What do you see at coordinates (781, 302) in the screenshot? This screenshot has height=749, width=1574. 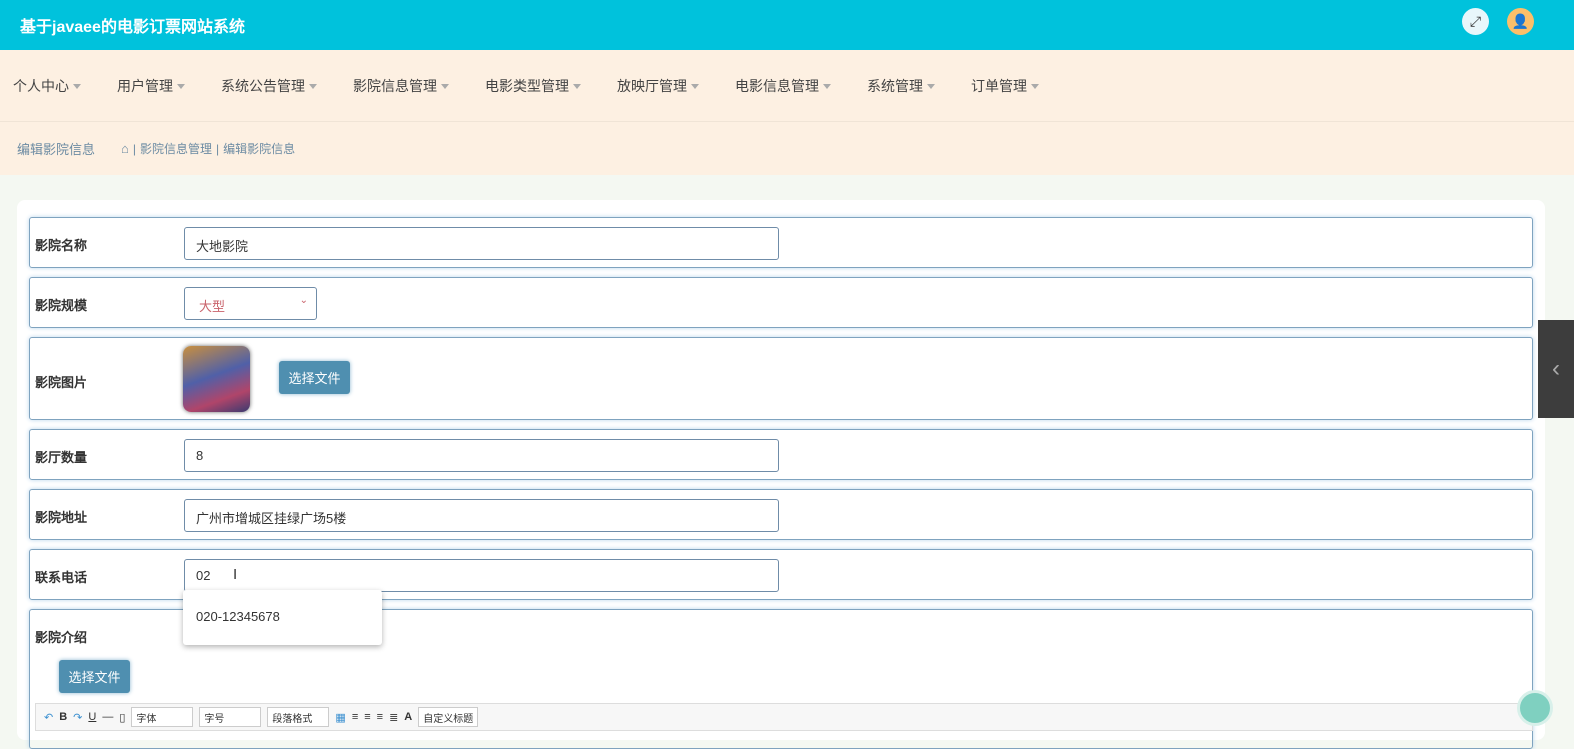 I see `form-row-scale: 影院规模 大型 ⌄` at bounding box center [781, 302].